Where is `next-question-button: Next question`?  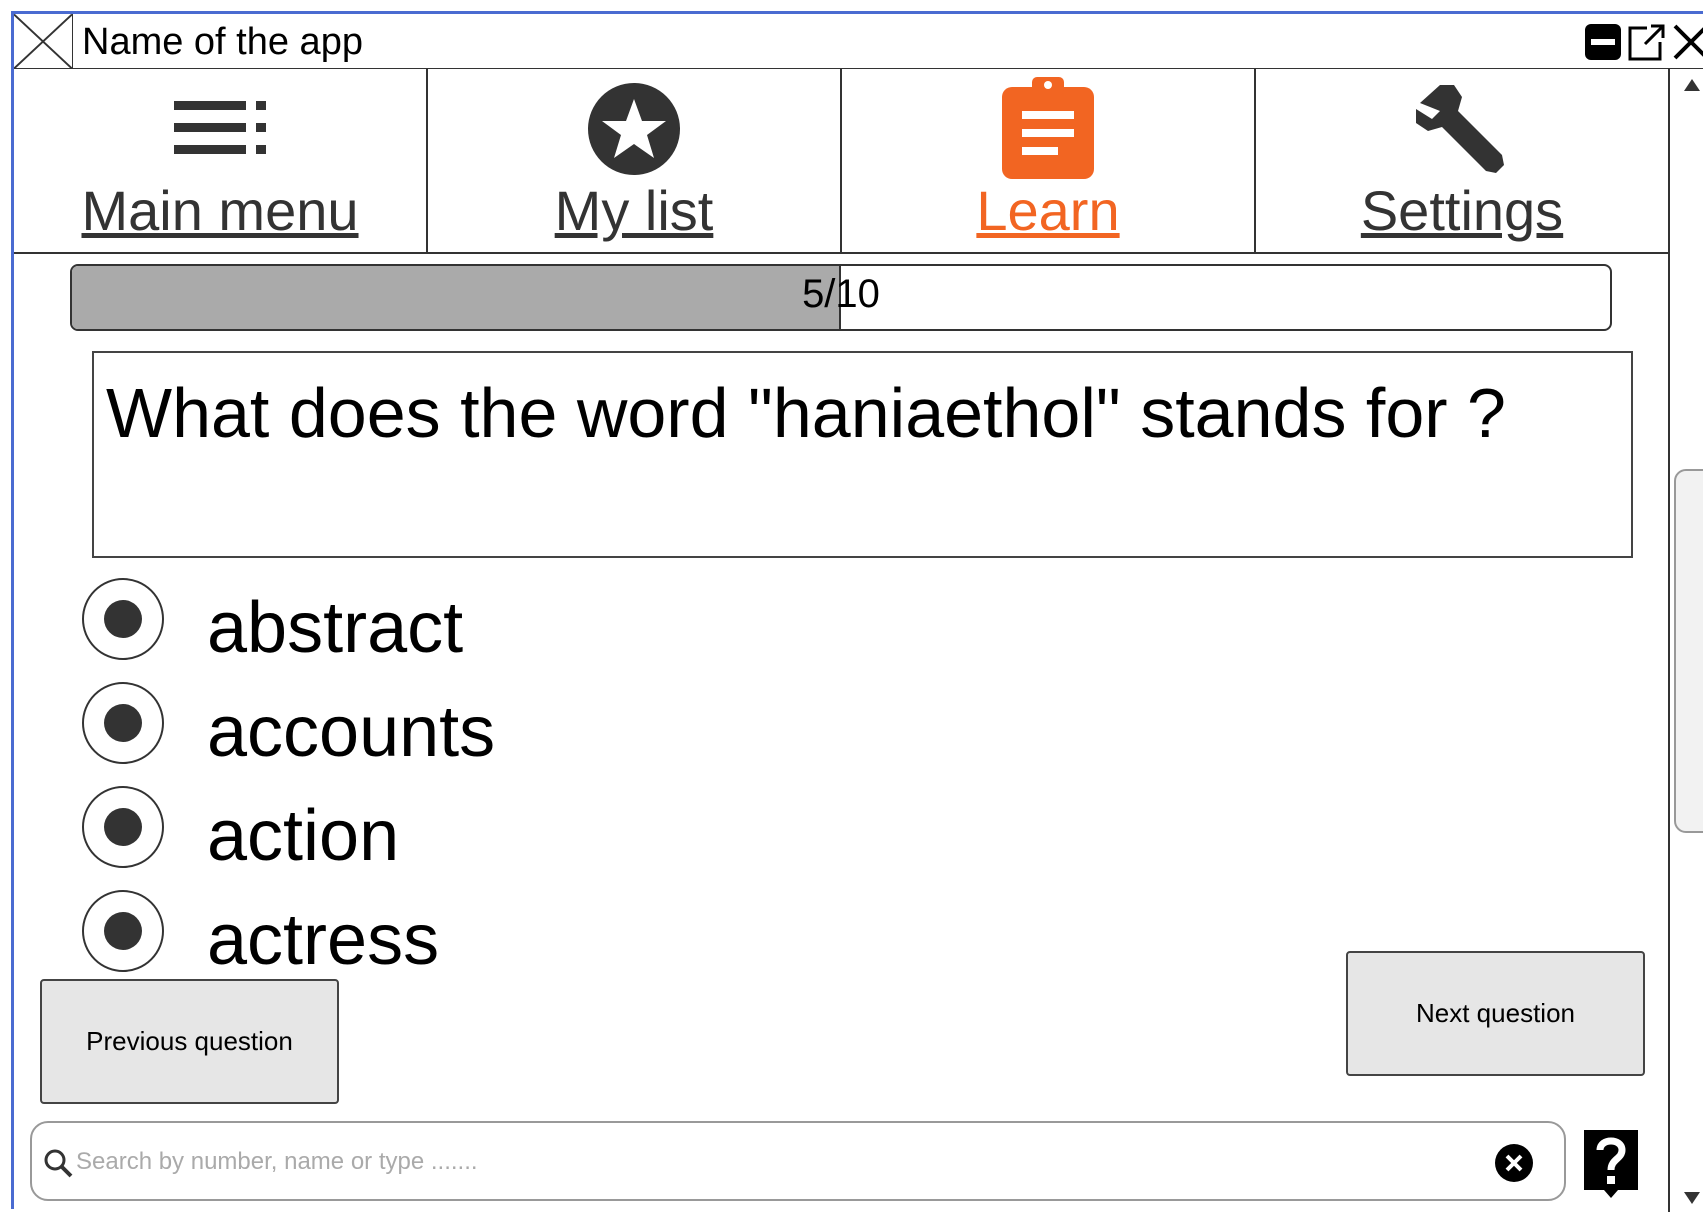
next-question-button: Next question is located at coordinates (1495, 1013).